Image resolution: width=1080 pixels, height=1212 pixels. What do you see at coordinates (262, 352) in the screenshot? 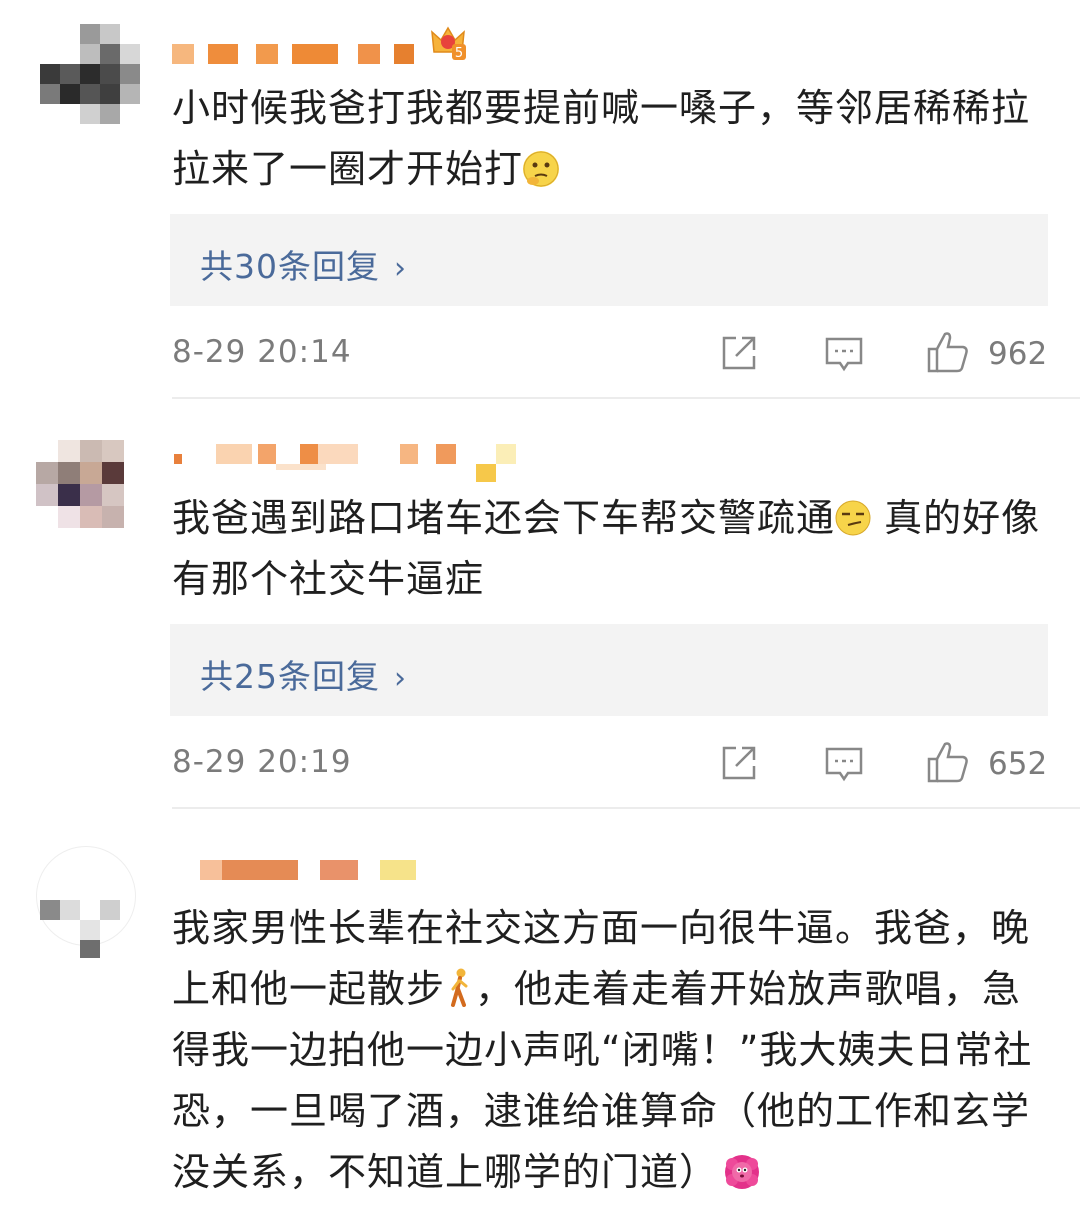
I see `timestamp: 8-29 20:14` at bounding box center [262, 352].